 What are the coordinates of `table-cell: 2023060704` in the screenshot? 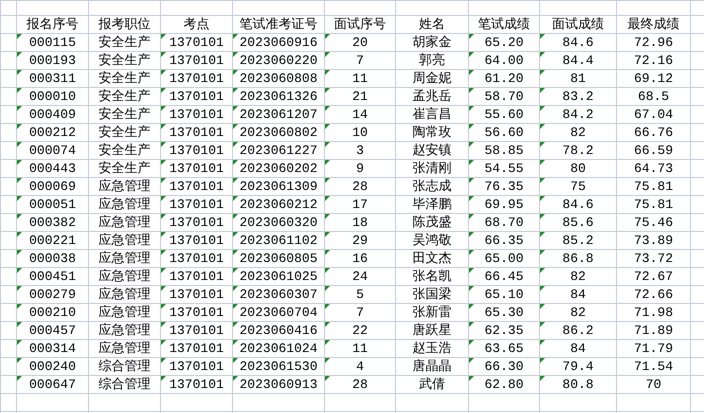 It's located at (278, 312).